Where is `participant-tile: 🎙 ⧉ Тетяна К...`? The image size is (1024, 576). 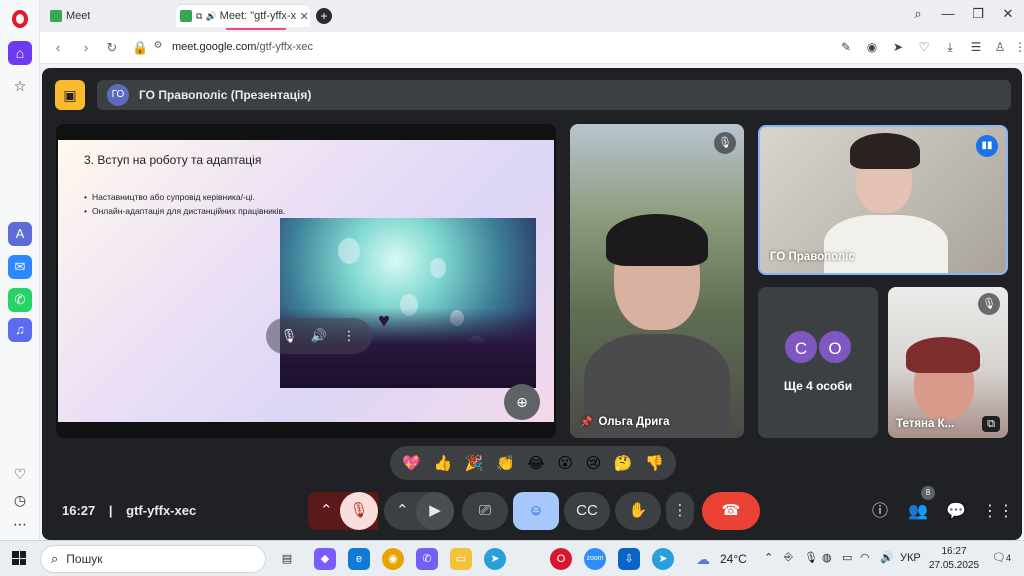
participant-tile: 🎙 ⧉ Тетяна К... is located at coordinates (948, 362).